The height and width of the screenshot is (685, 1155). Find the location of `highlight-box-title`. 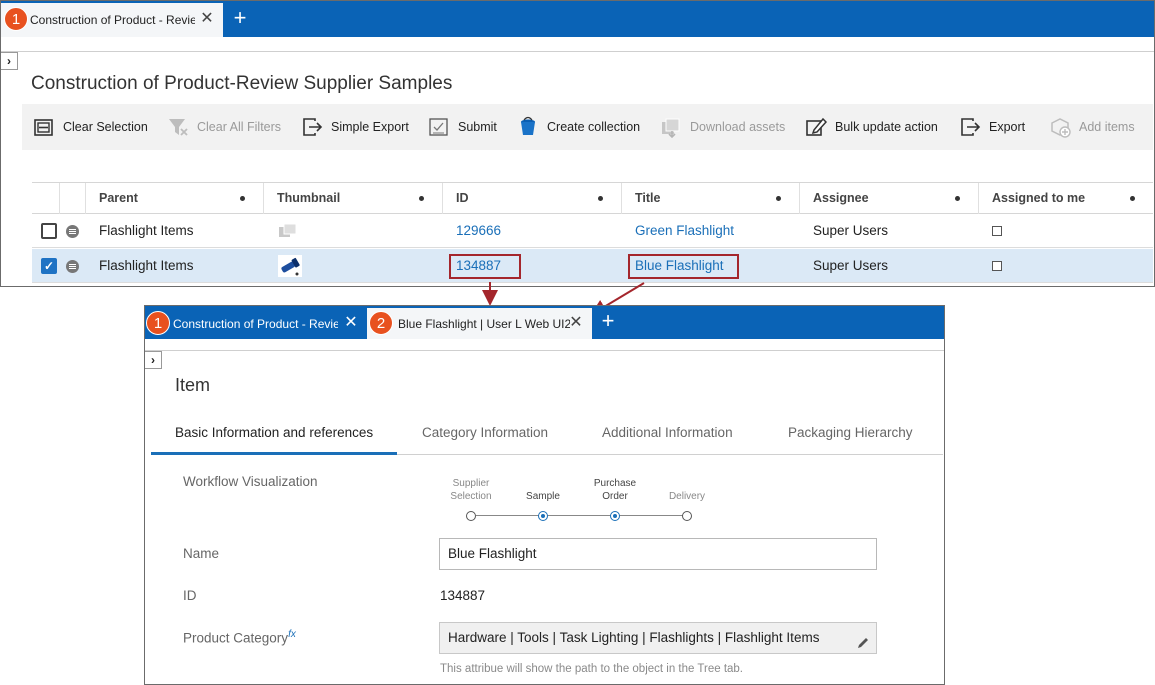

highlight-box-title is located at coordinates (683, 266).